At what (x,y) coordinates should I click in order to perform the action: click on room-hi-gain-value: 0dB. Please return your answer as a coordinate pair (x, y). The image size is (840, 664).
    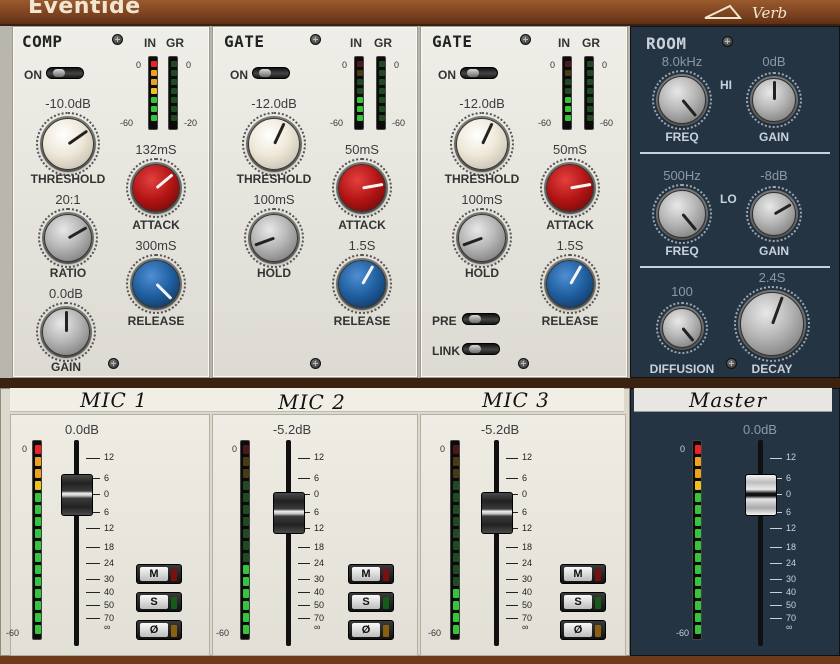
    Looking at the image, I should click on (774, 61).